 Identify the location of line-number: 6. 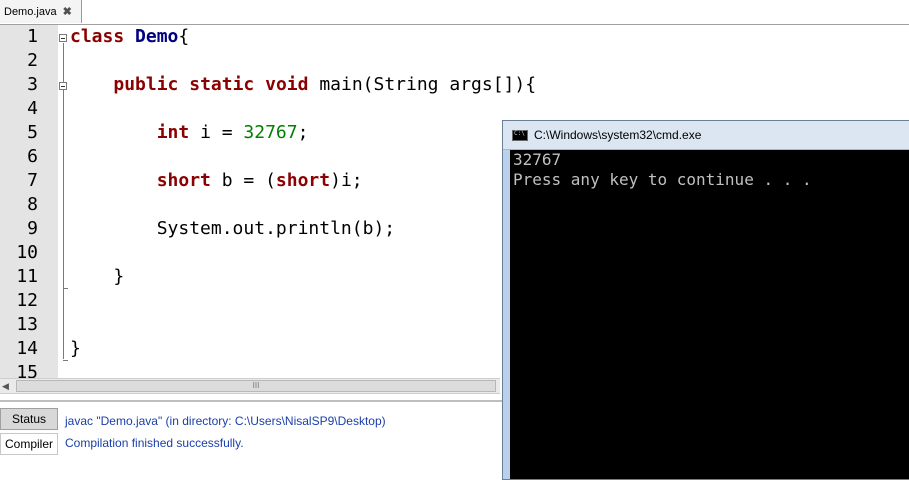
(32, 156).